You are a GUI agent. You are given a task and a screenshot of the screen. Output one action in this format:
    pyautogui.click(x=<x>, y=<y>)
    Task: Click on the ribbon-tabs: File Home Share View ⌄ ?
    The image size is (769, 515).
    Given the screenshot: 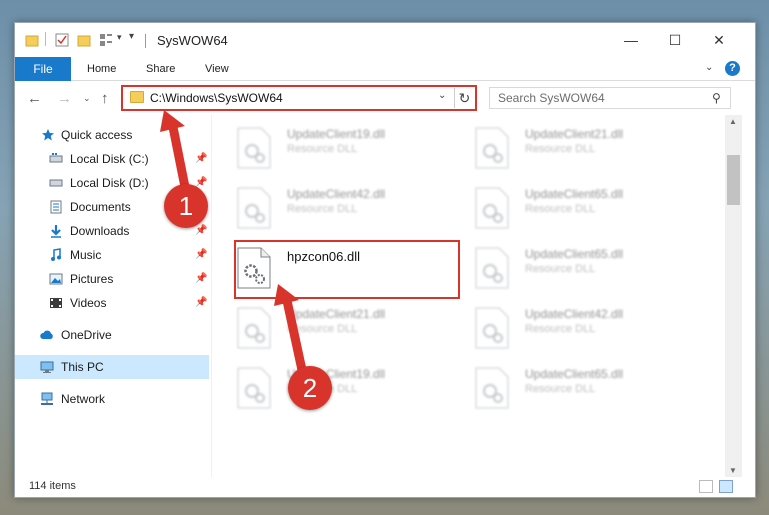 What is the action you would take?
    pyautogui.click(x=385, y=69)
    